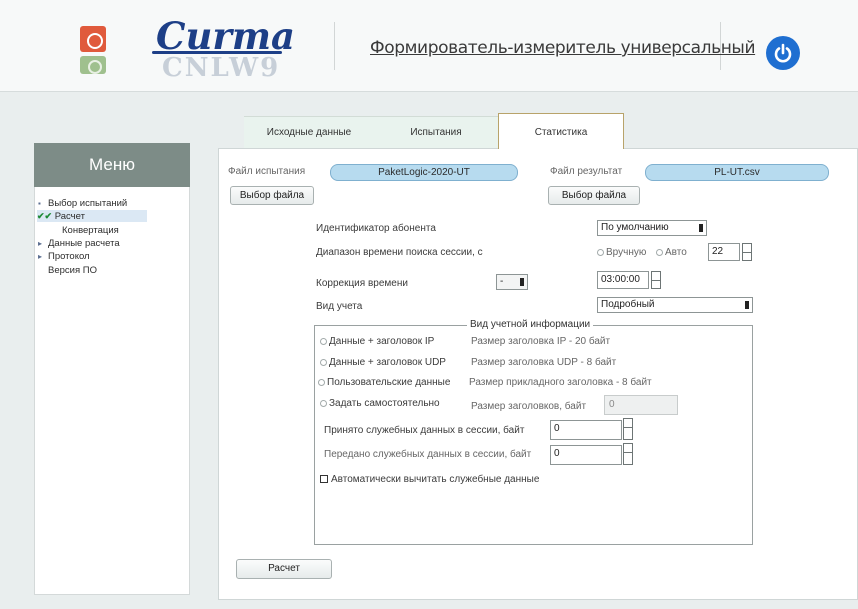 The height and width of the screenshot is (609, 858). Describe the element at coordinates (529, 406) in the screenshot. I see `option-custom-desc: Размер заголовков, байт` at that location.